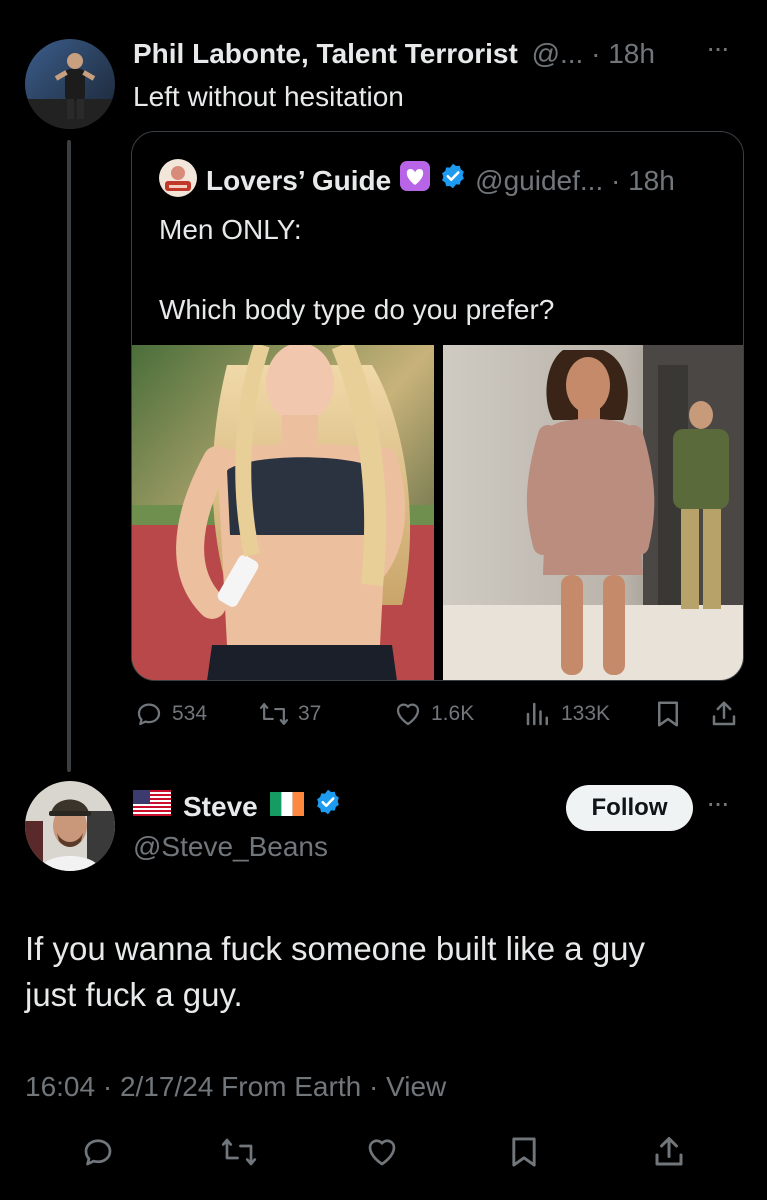  Describe the element at coordinates (325, 53) in the screenshot. I see `author-name: Phil Labonte, Talent Terrorist` at that location.